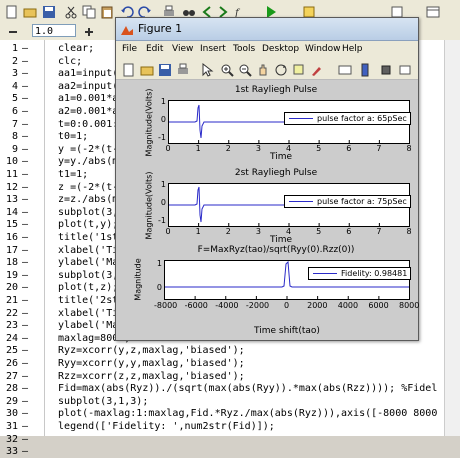  Describe the element at coordinates (452, 238) in the screenshot. I see `editor-scrollbar` at that location.